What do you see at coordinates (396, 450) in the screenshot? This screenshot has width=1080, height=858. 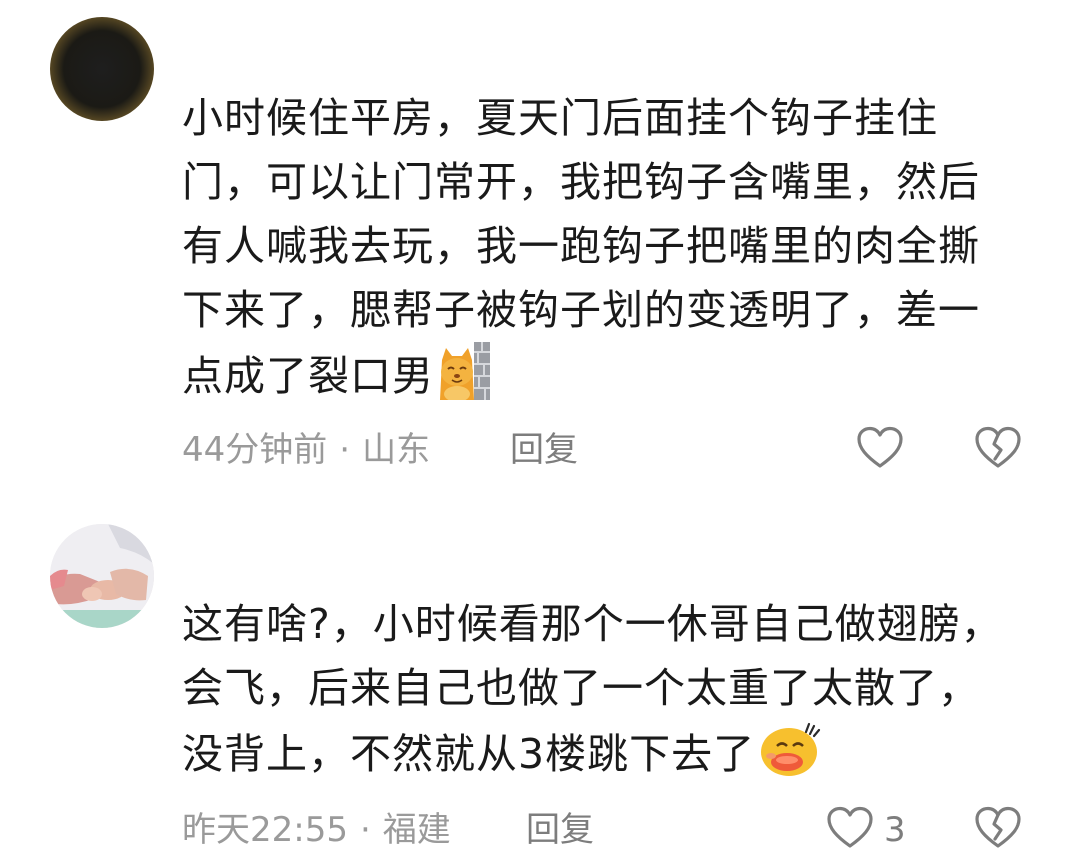 I see `comment-location: 山东` at bounding box center [396, 450].